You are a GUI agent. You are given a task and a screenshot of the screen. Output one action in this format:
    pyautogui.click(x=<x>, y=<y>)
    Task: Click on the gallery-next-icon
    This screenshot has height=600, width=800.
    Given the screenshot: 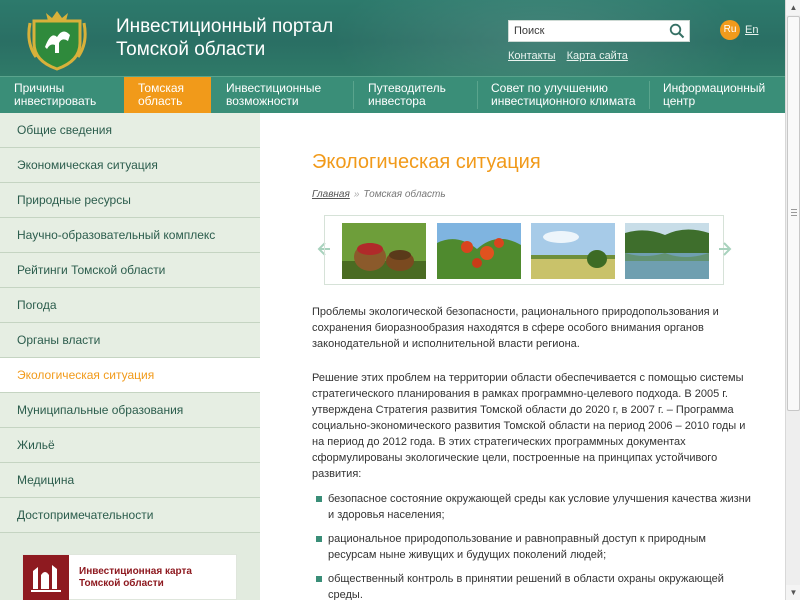 What is the action you would take?
    pyautogui.click(x=726, y=249)
    